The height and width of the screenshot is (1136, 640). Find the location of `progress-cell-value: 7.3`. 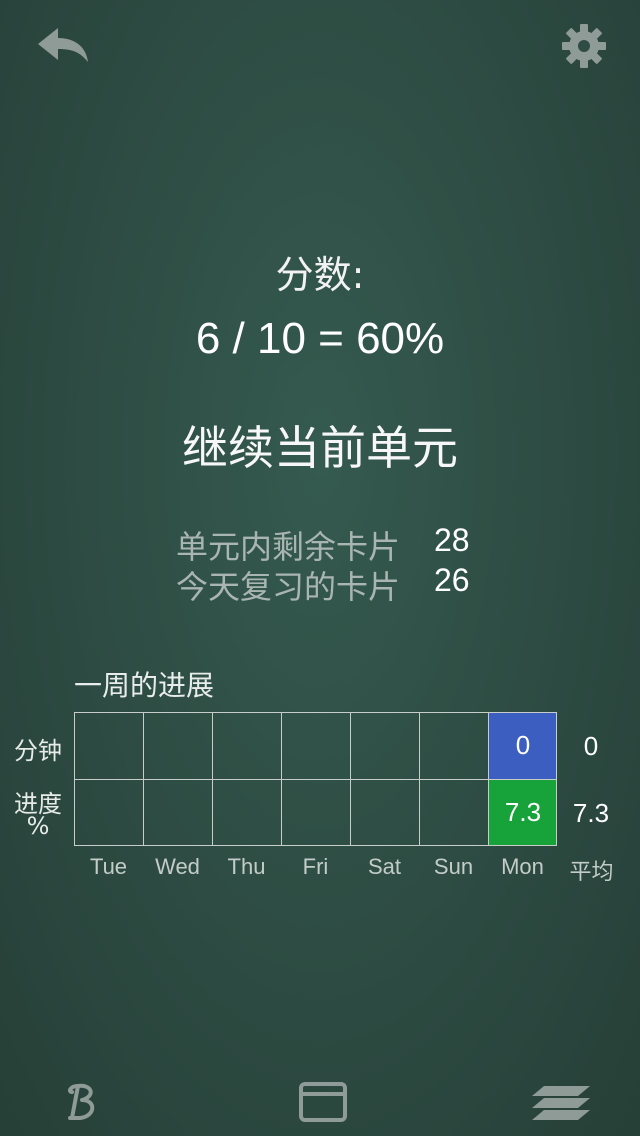

progress-cell-value: 7.3 is located at coordinates (523, 812).